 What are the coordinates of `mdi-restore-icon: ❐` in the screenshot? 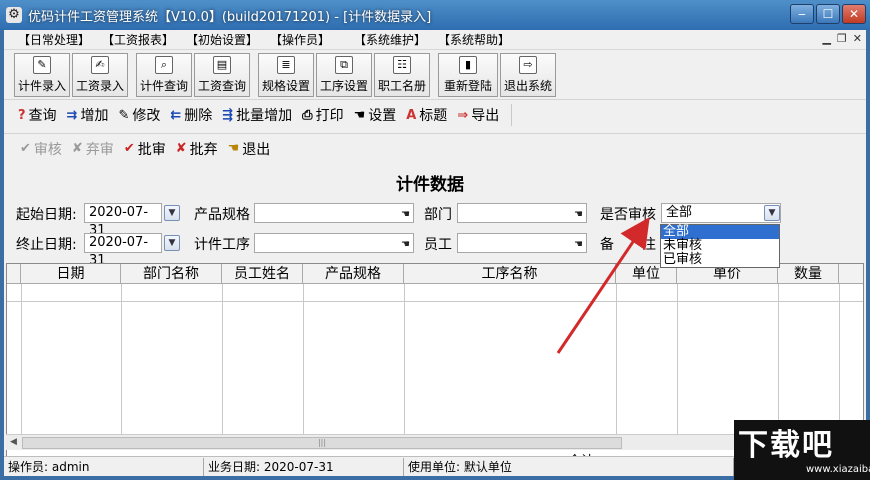 It's located at (842, 38).